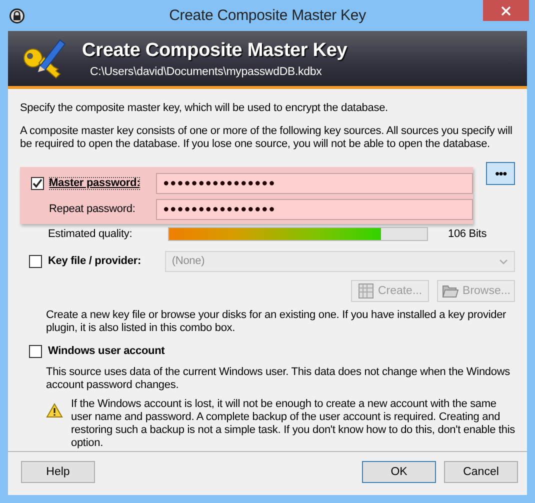 This screenshot has height=503, width=535. What do you see at coordinates (17, 16) in the screenshot?
I see `lock-icon` at bounding box center [17, 16].